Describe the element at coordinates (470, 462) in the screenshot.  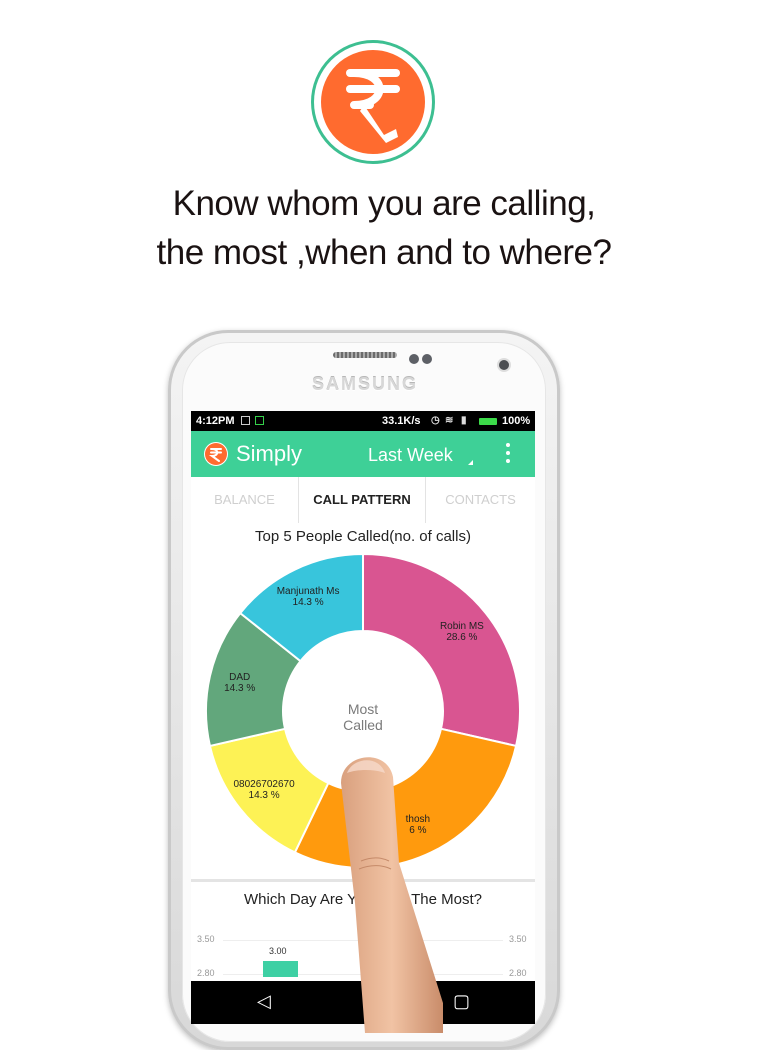
I see `dropdown-caret-icon` at that location.